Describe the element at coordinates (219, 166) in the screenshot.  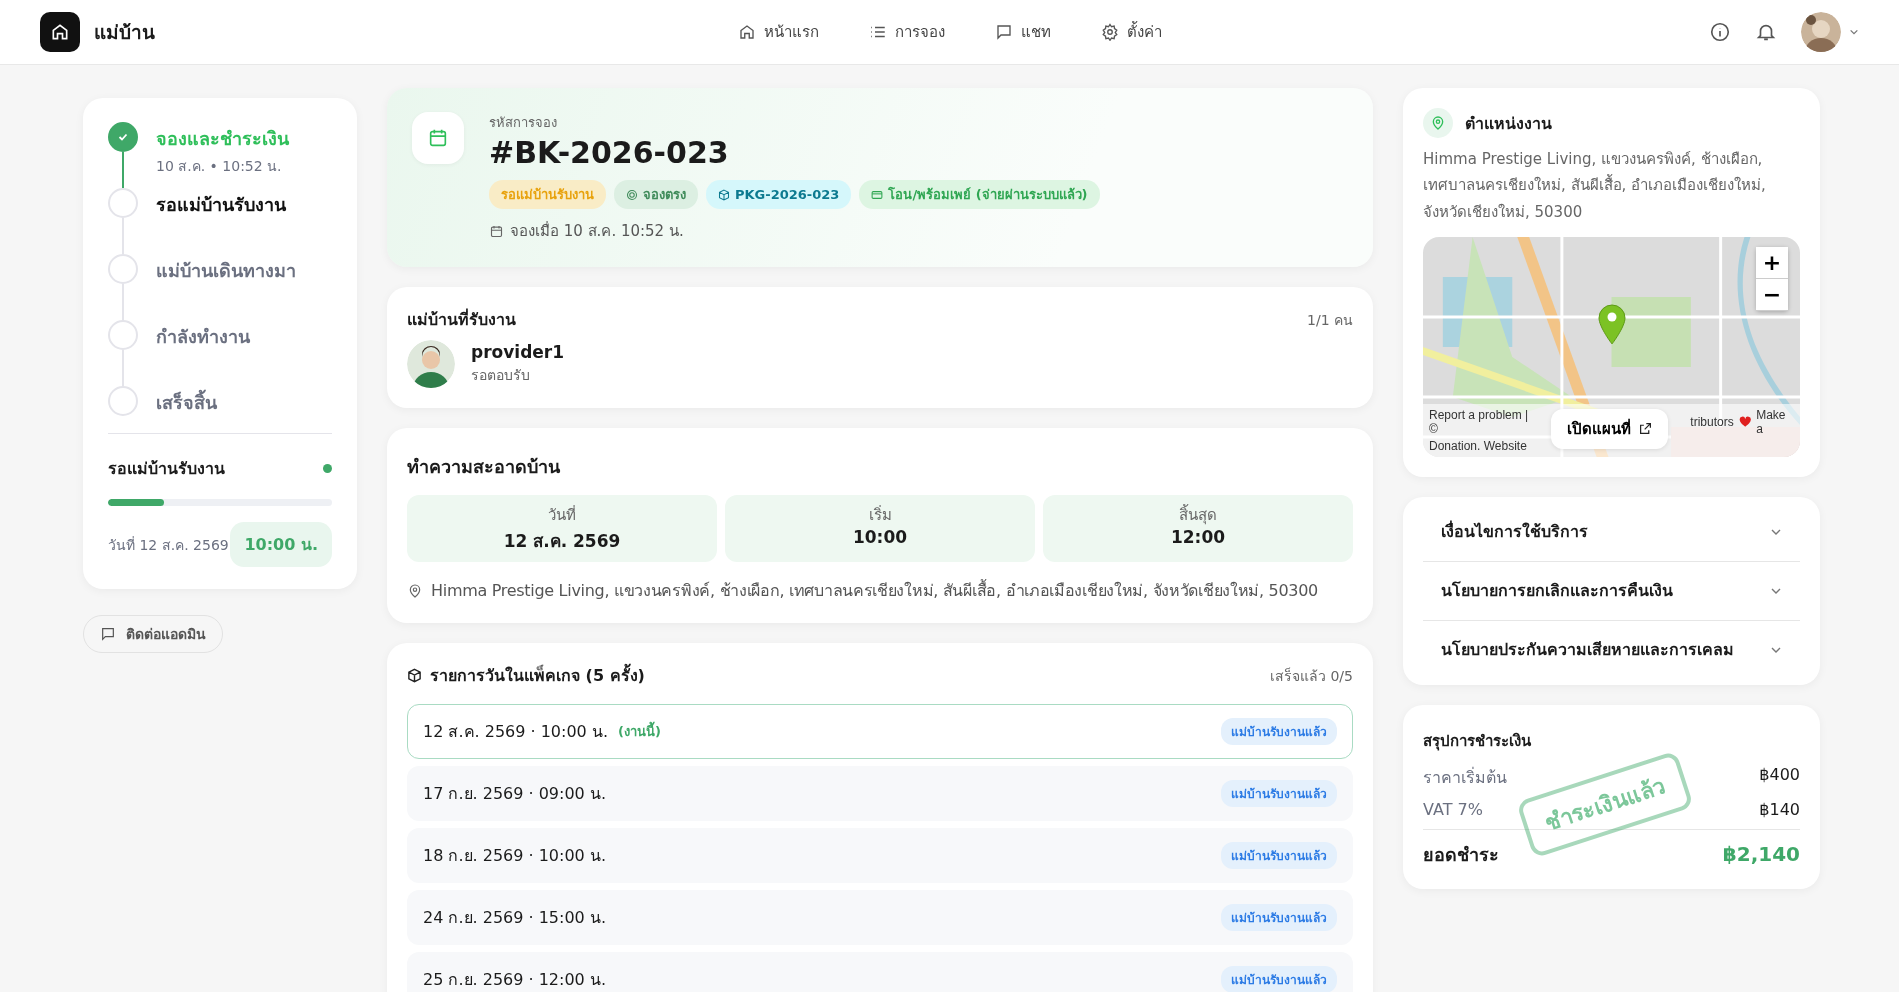
I see `step-time: 10 ส.ค. • 10:52 น.` at that location.